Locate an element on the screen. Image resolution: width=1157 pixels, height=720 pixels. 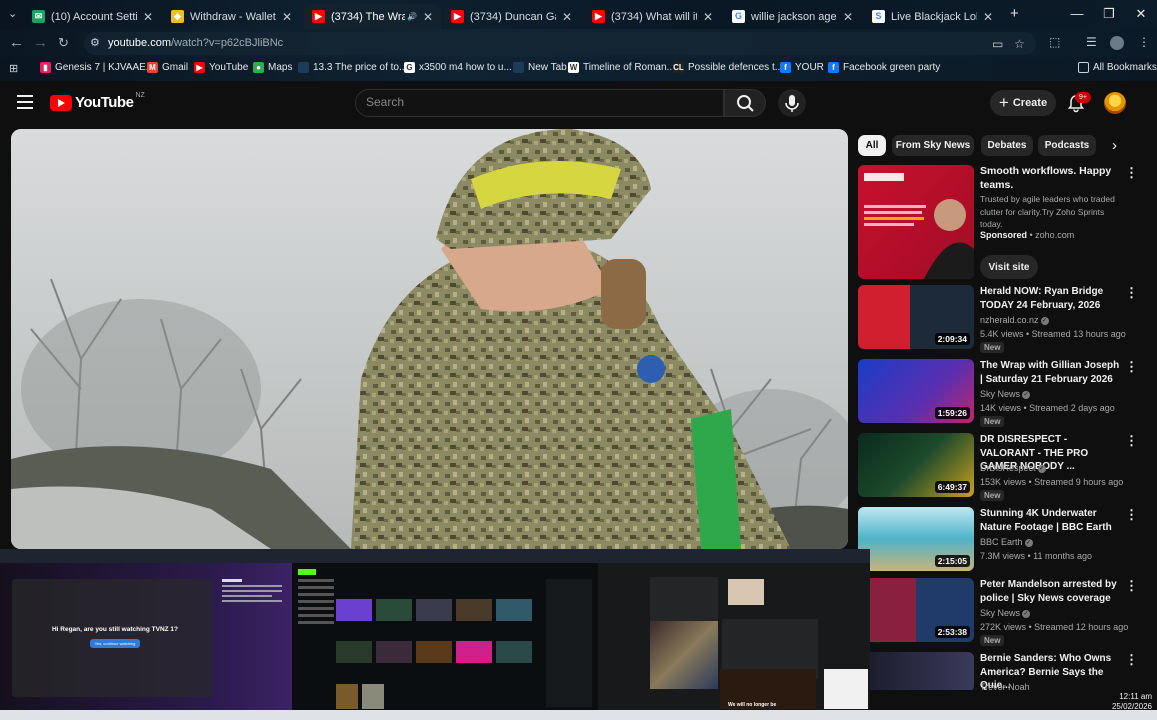
bookmark-item: New Tab is located at coordinates (540, 67).